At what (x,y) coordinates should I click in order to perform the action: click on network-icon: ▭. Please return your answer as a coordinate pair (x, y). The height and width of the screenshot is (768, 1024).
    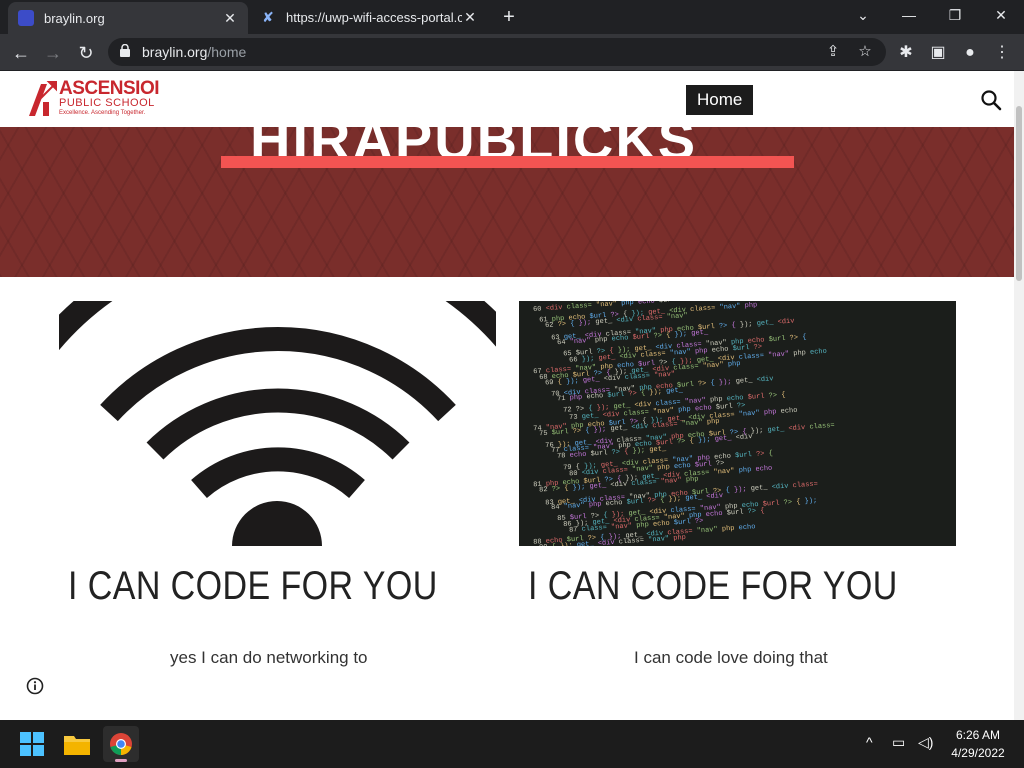
    Looking at the image, I should click on (898, 742).